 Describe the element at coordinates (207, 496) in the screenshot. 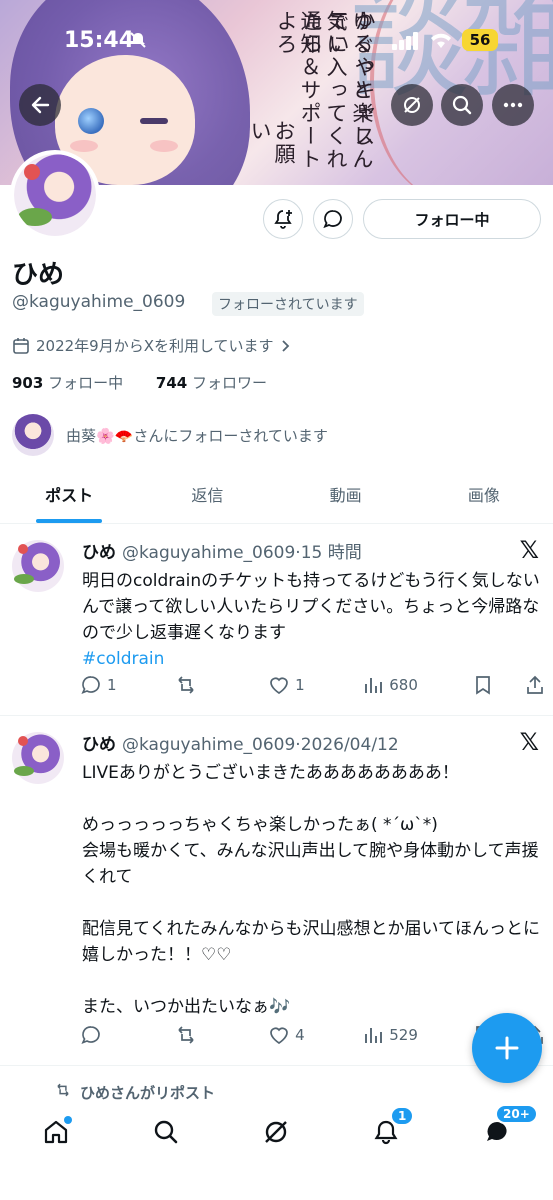

I see `tab-replies: 返信` at that location.